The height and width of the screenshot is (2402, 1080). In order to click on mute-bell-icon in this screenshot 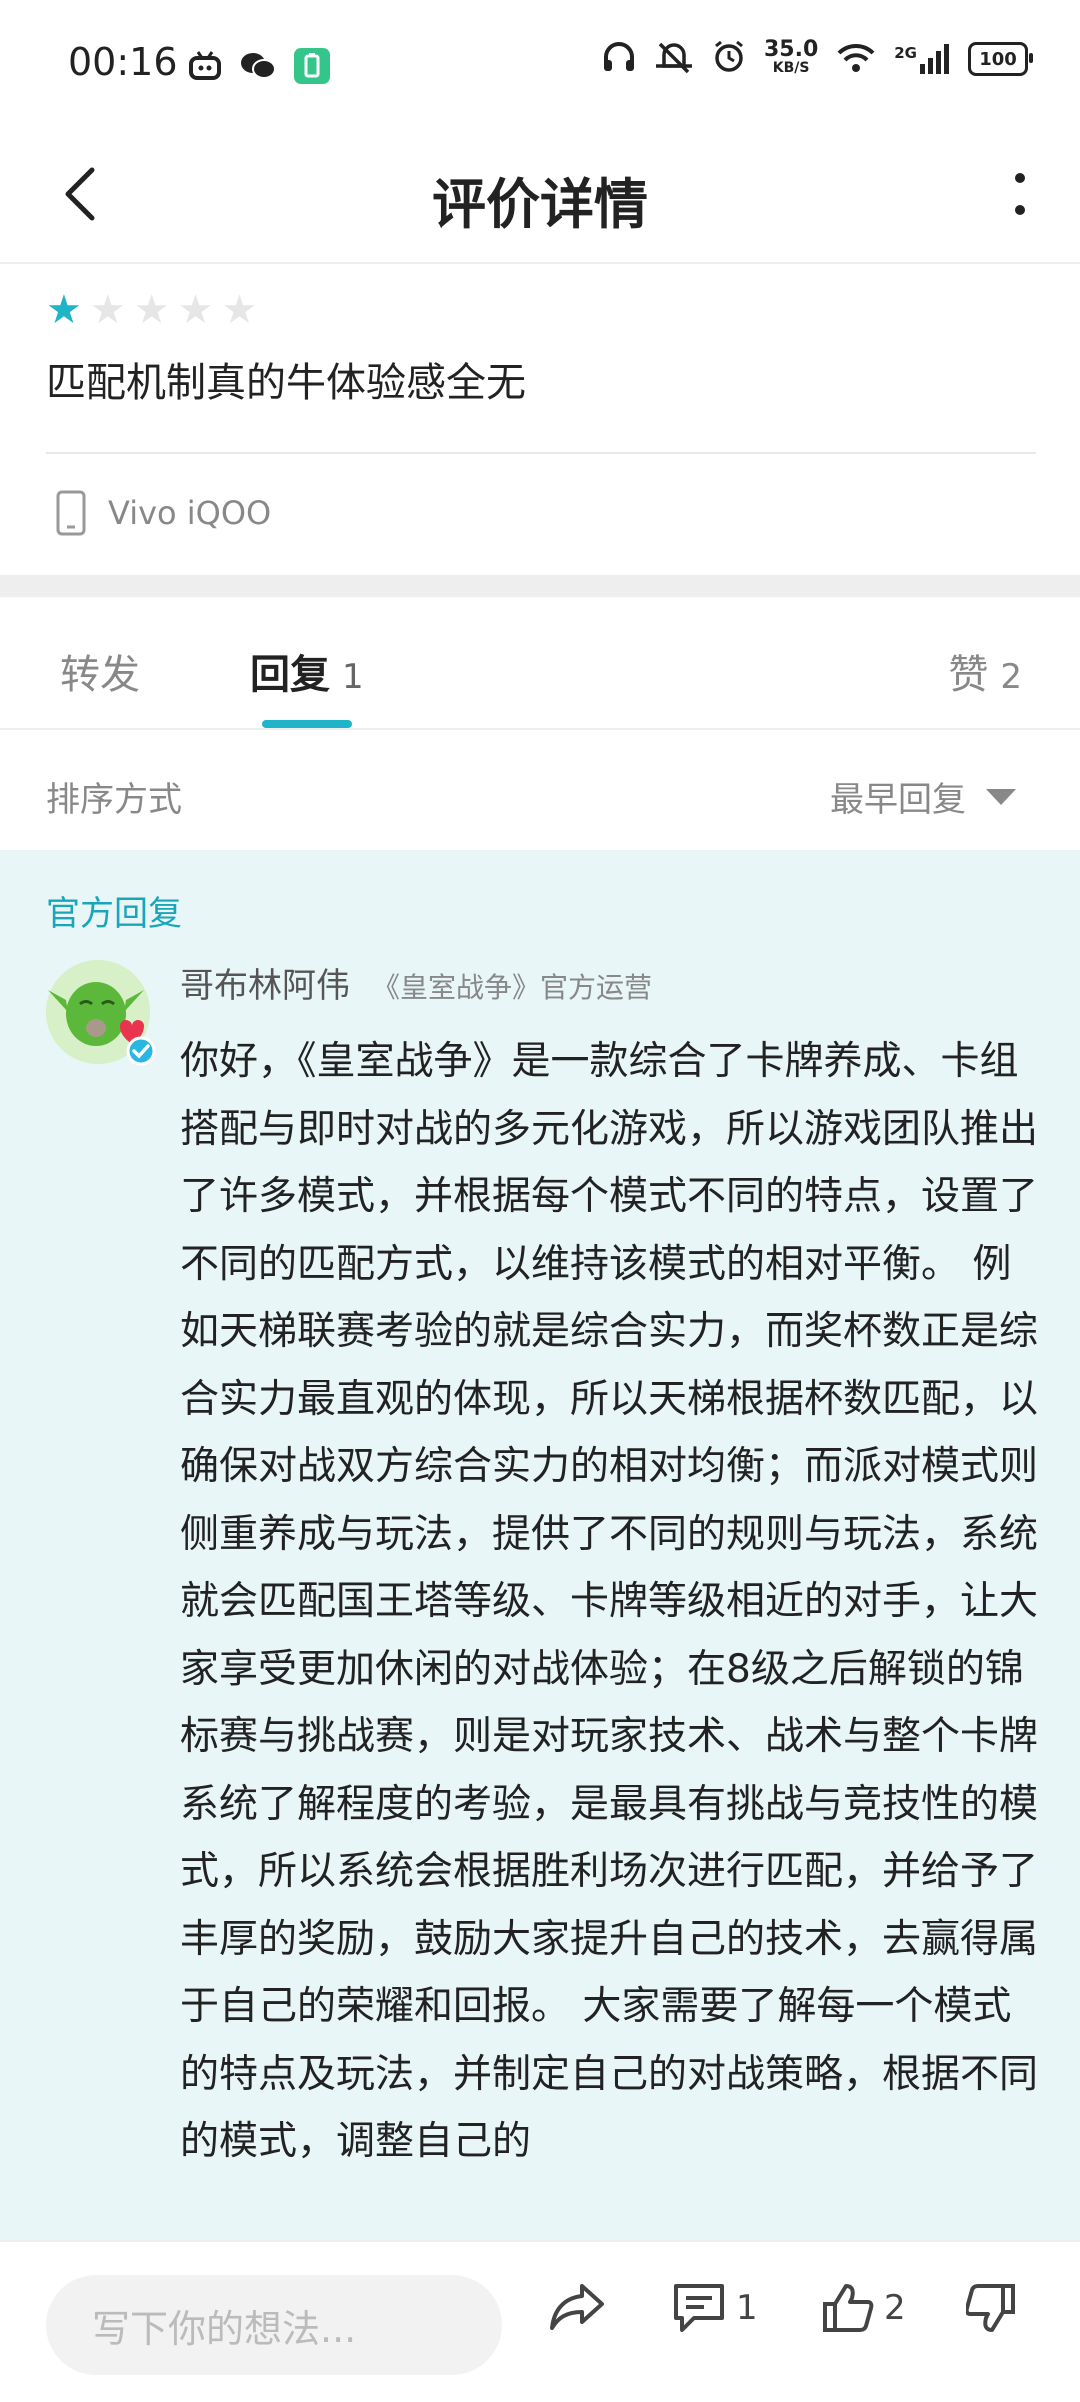, I will do `click(674, 59)`.